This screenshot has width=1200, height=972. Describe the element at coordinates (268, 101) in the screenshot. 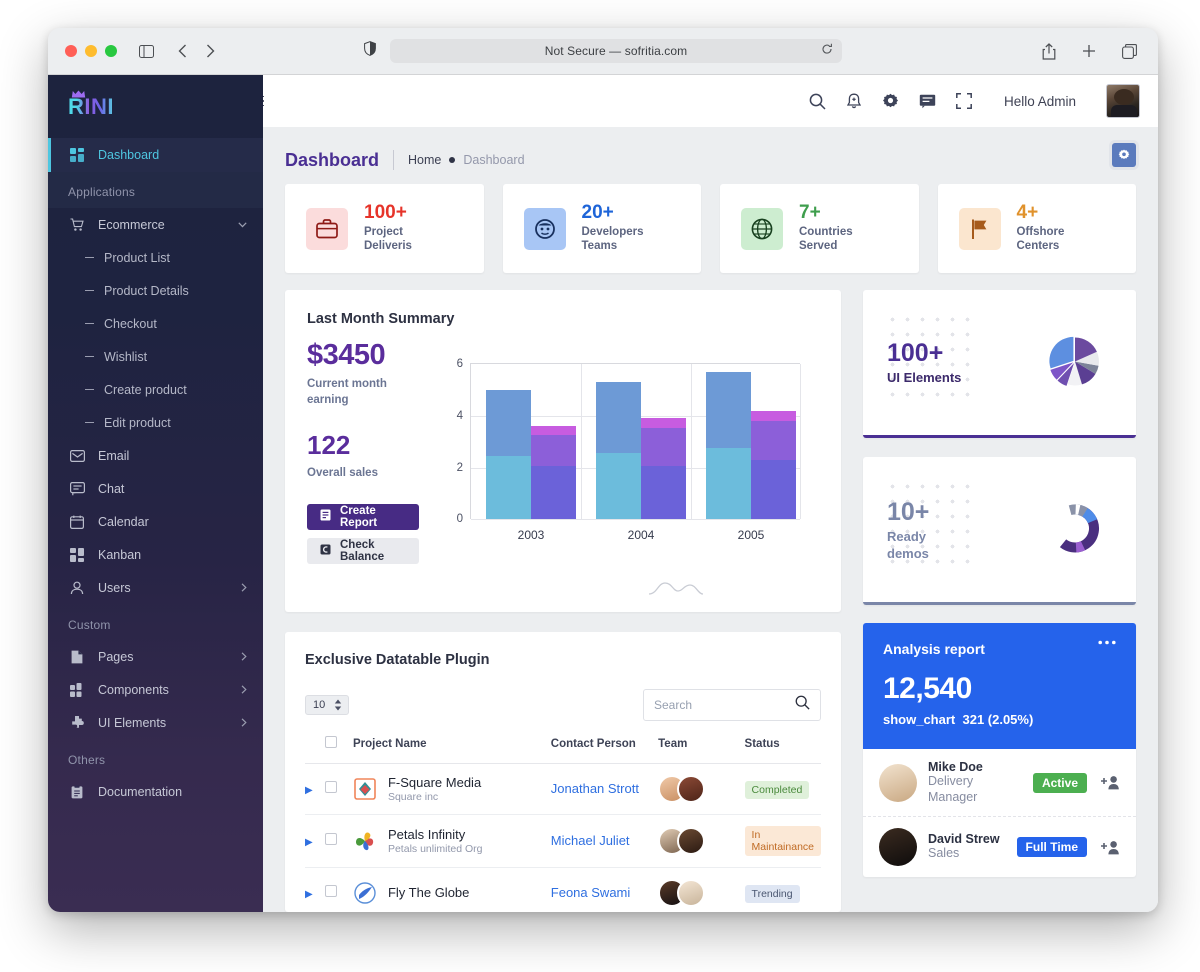

I see `hamburger-icon` at that location.